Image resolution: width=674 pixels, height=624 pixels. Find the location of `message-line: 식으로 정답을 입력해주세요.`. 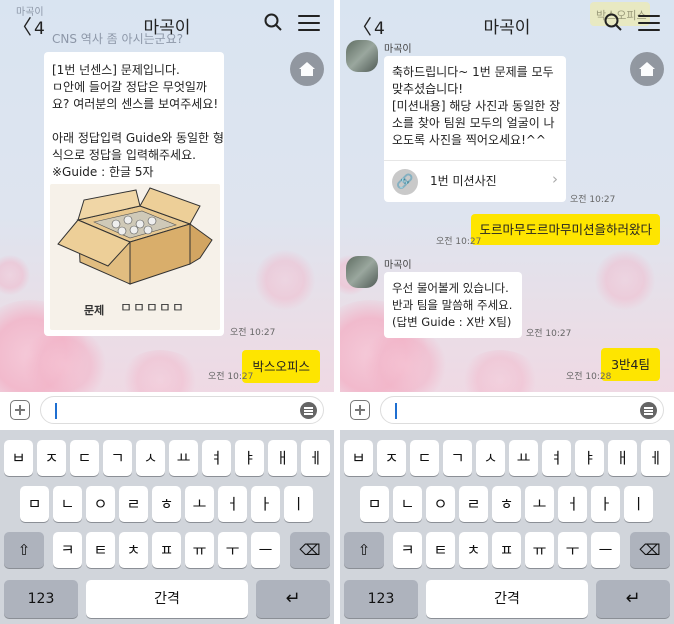

message-line: 식으로 정답을 입력해주세요. is located at coordinates (124, 155).